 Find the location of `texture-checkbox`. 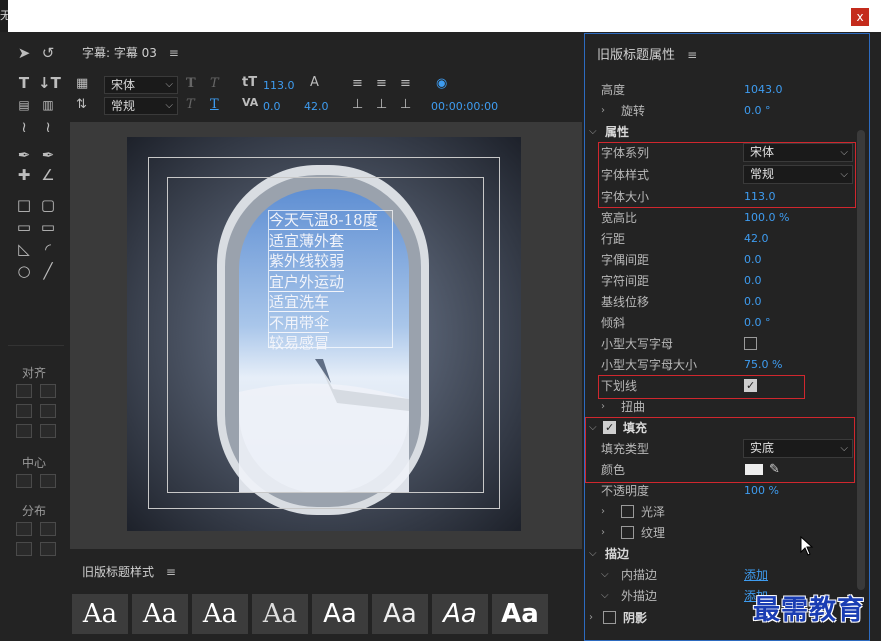

texture-checkbox is located at coordinates (627, 532).